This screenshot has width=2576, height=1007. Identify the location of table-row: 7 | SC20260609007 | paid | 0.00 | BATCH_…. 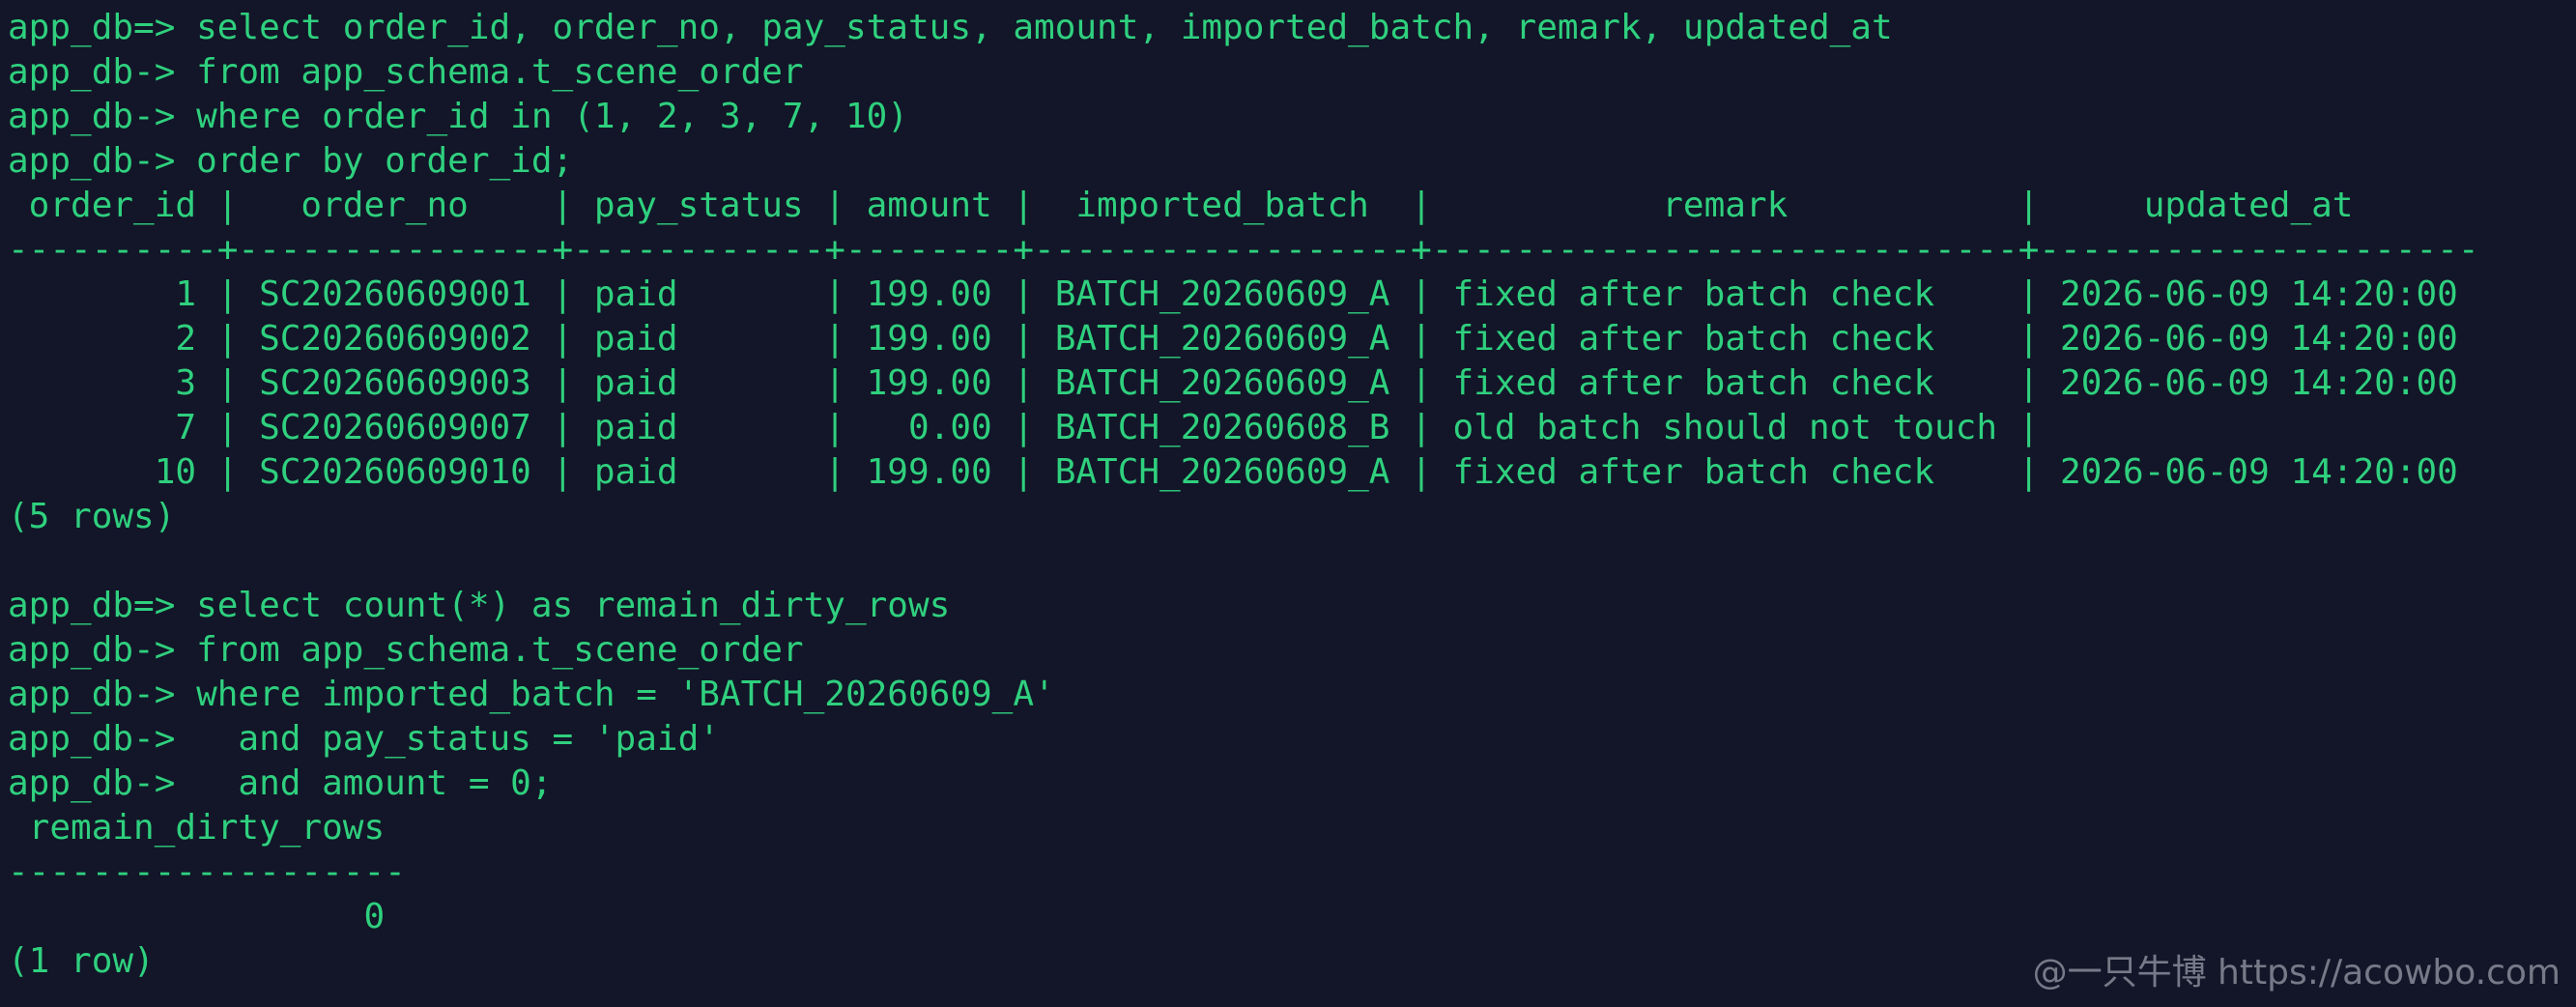
(1024, 427).